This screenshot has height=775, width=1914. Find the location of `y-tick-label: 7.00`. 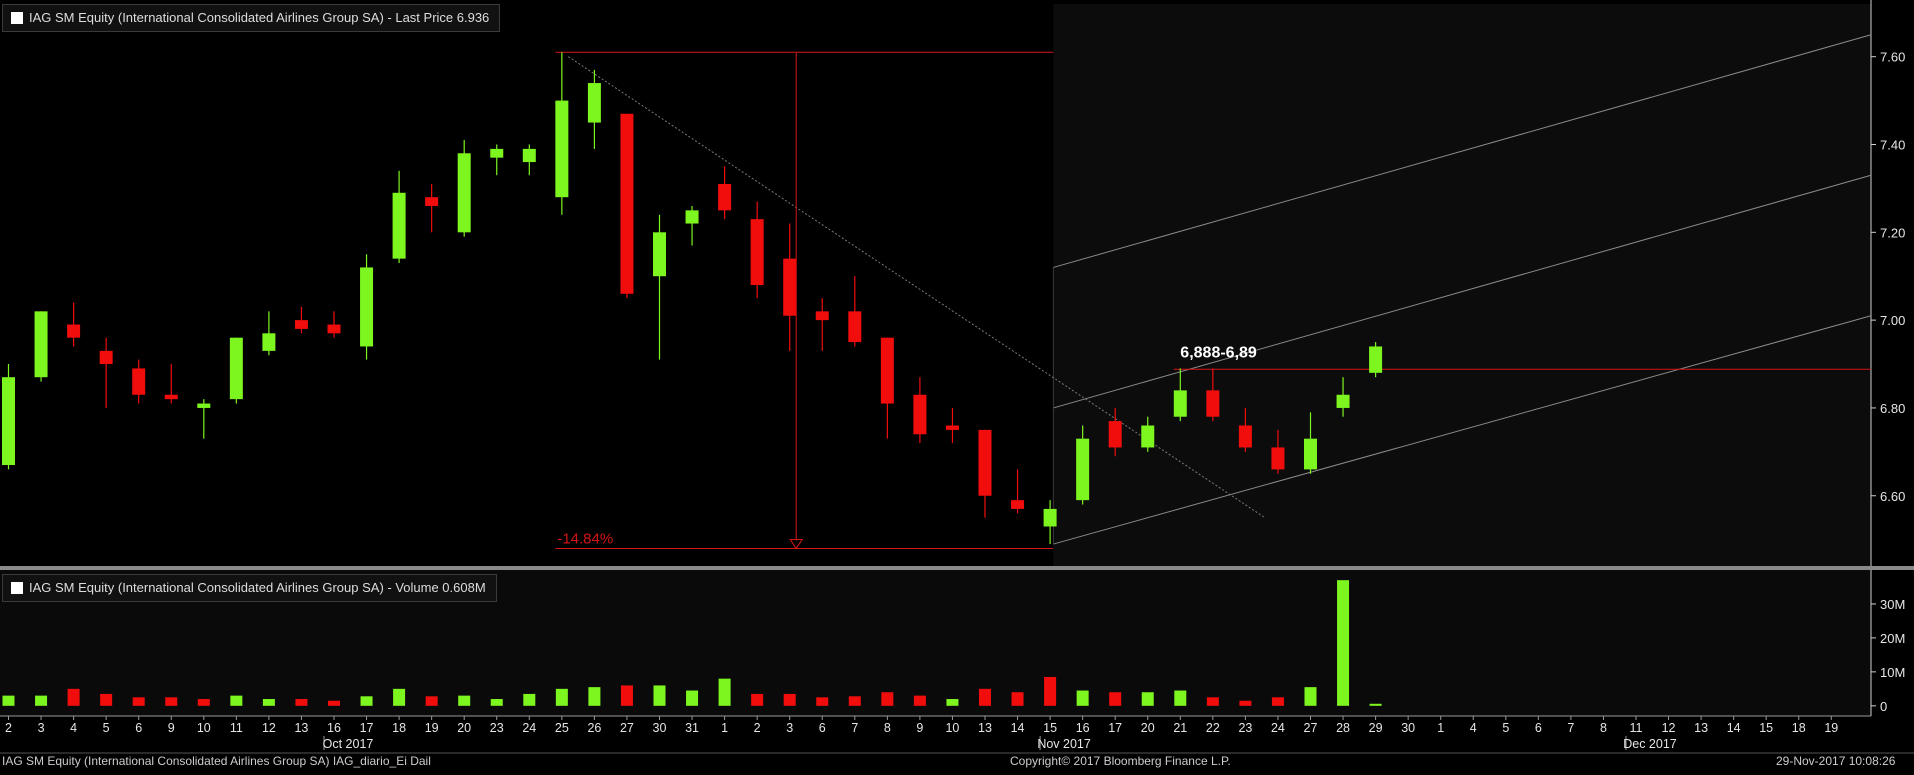

y-tick-label: 7.00 is located at coordinates (1892, 320).